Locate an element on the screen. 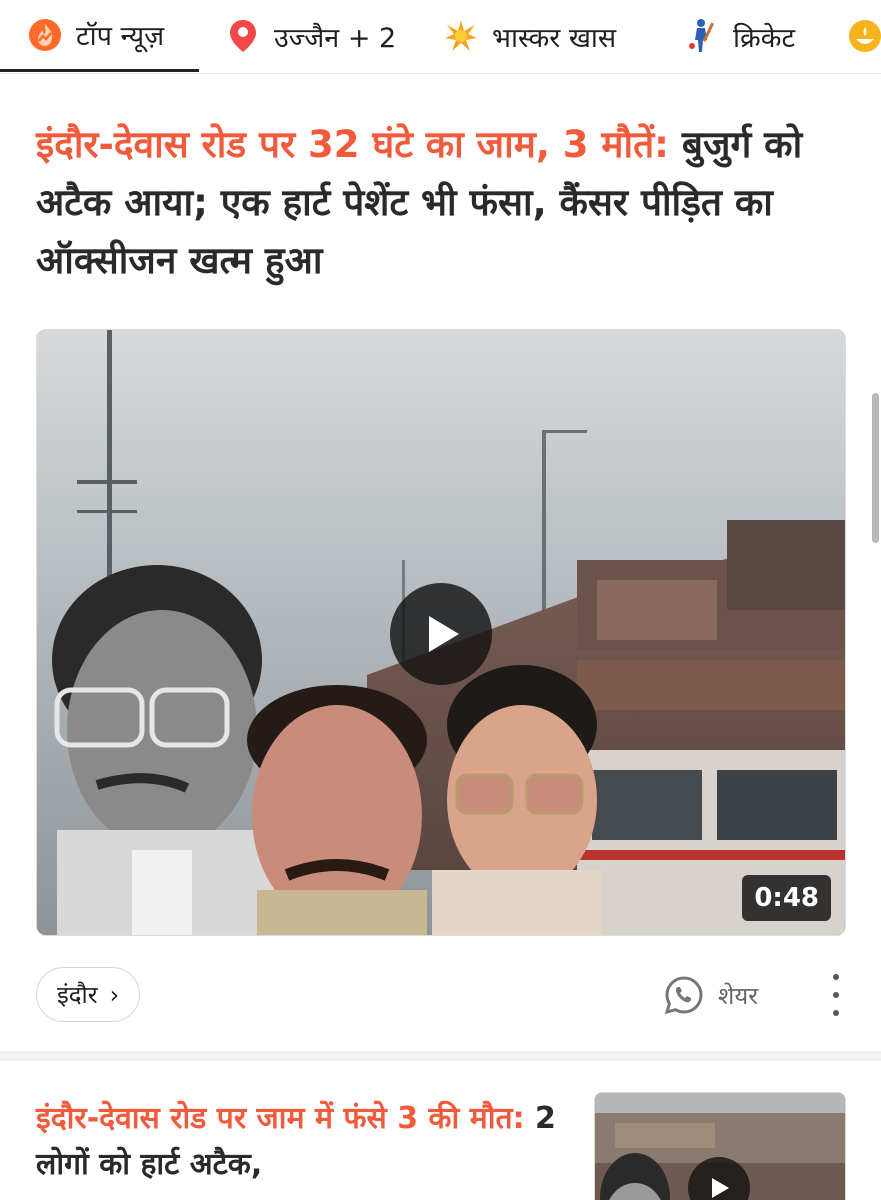 The width and height of the screenshot is (881, 1200). tab-festival is located at coordinates (864, 36).